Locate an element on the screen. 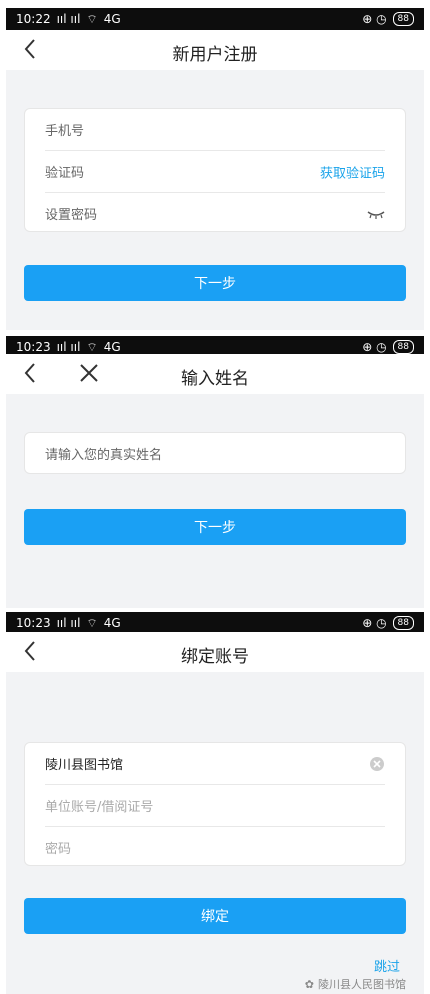 Image resolution: width=430 pixels, height=994 pixels. phone-field: 手机号 is located at coordinates (215, 130).